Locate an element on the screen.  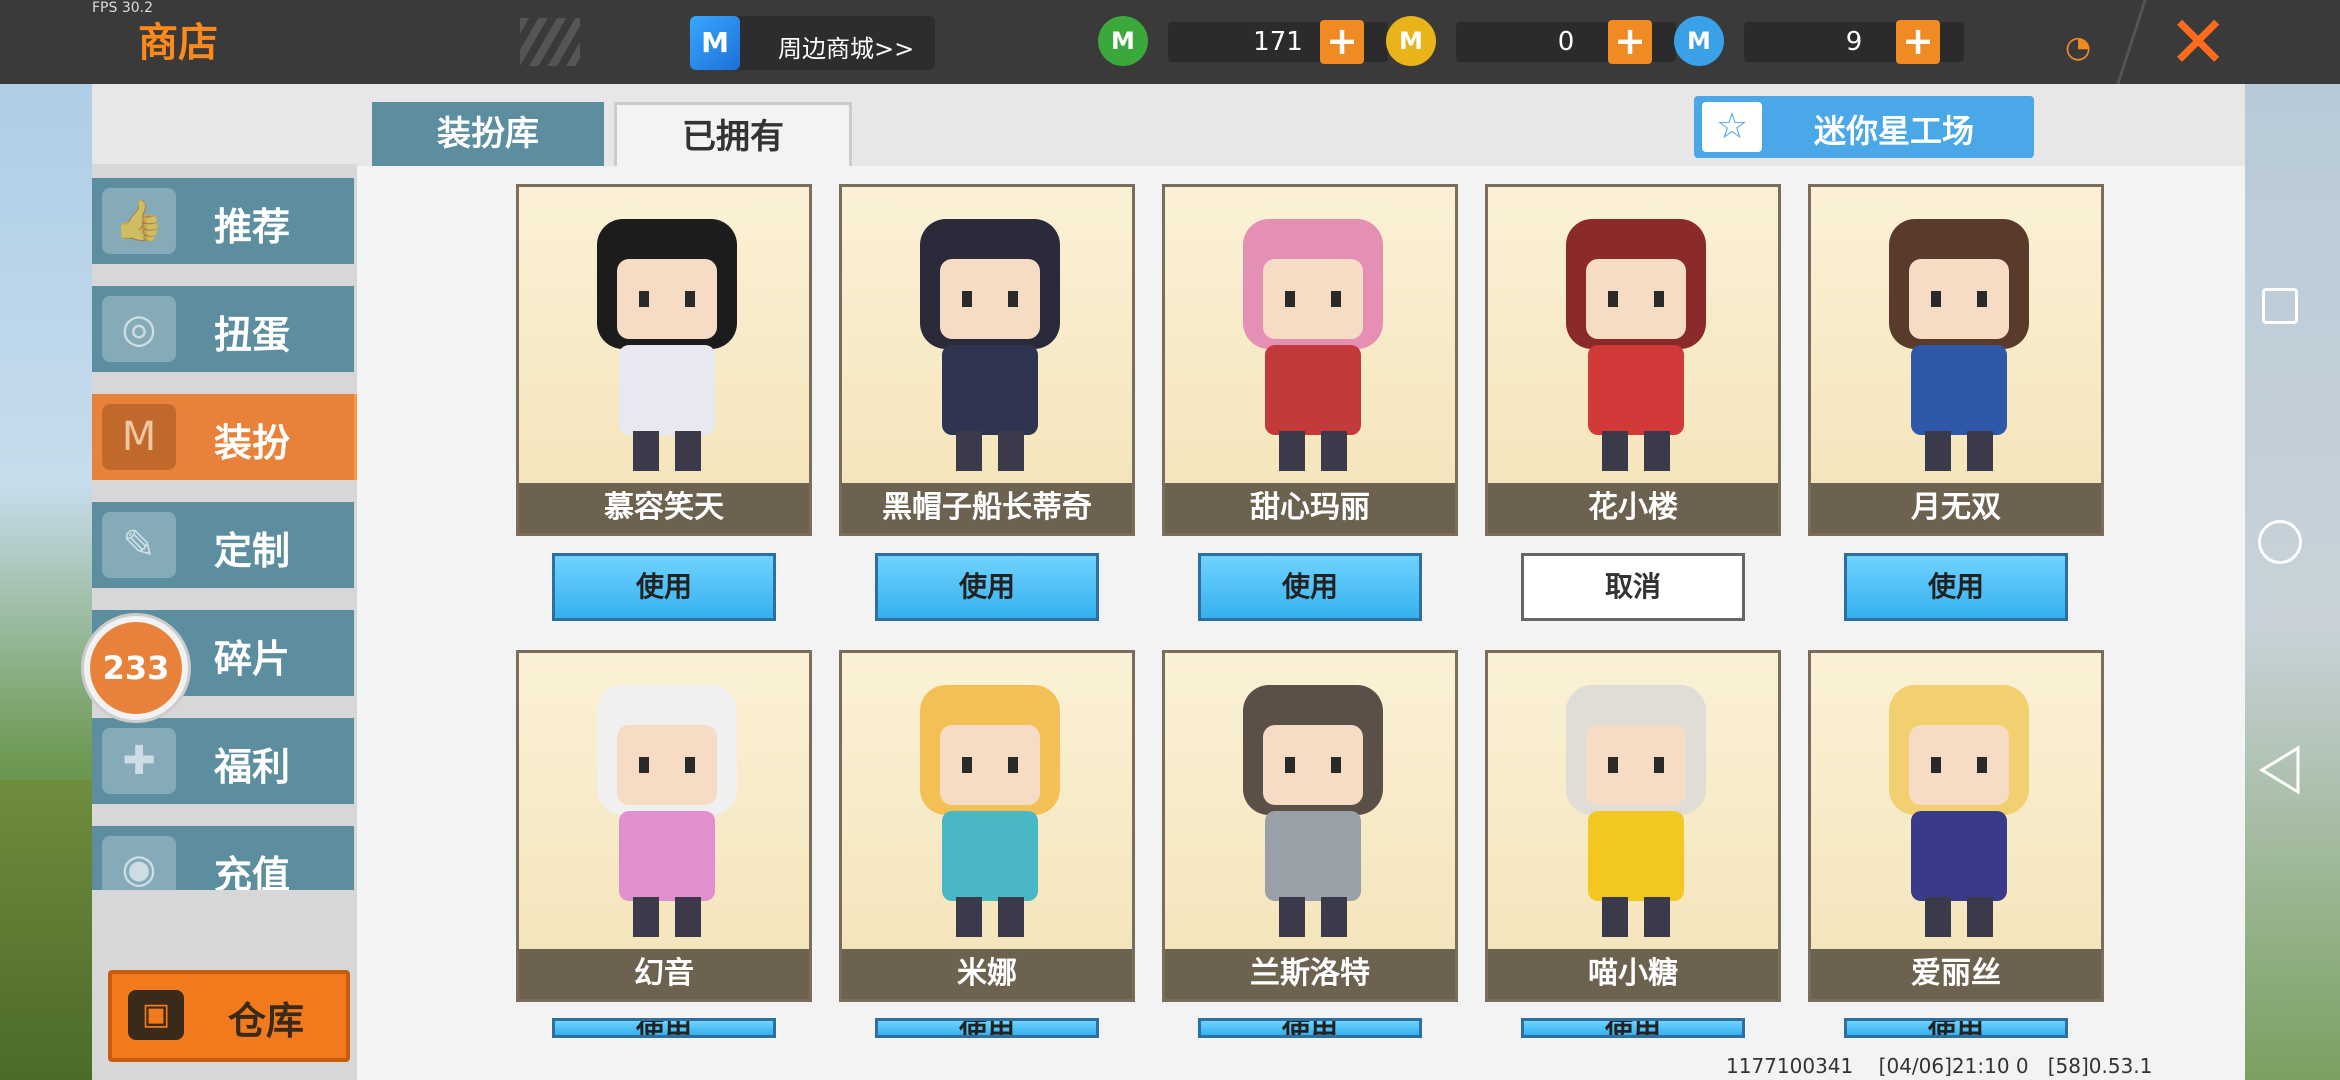
home-icon is located at coordinates (2280, 542).